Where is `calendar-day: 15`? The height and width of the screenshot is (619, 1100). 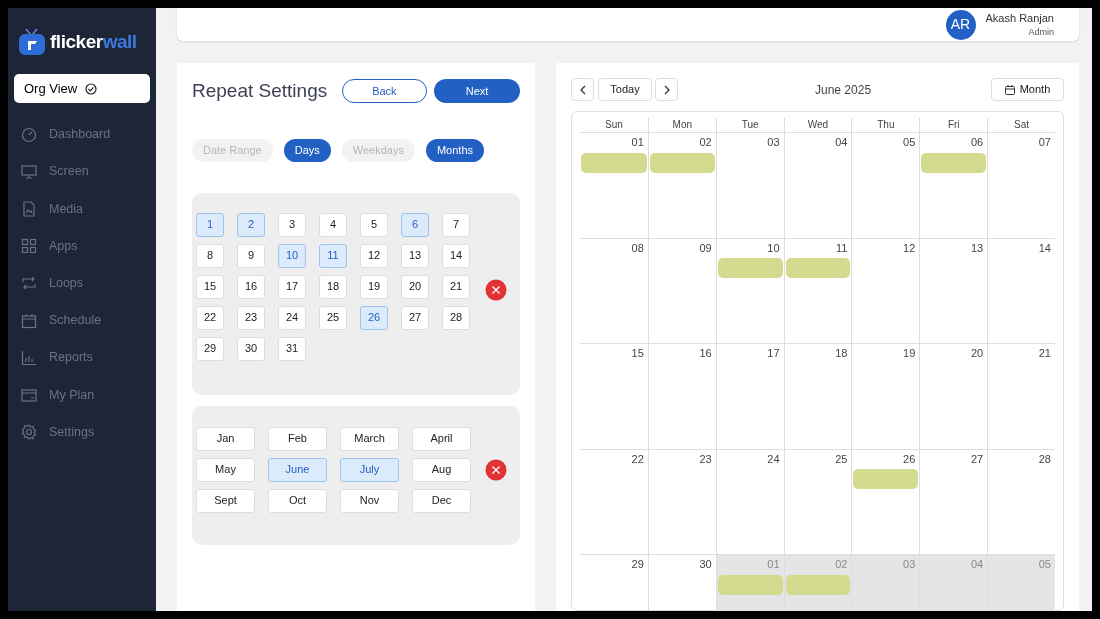 calendar-day: 15 is located at coordinates (614, 396).